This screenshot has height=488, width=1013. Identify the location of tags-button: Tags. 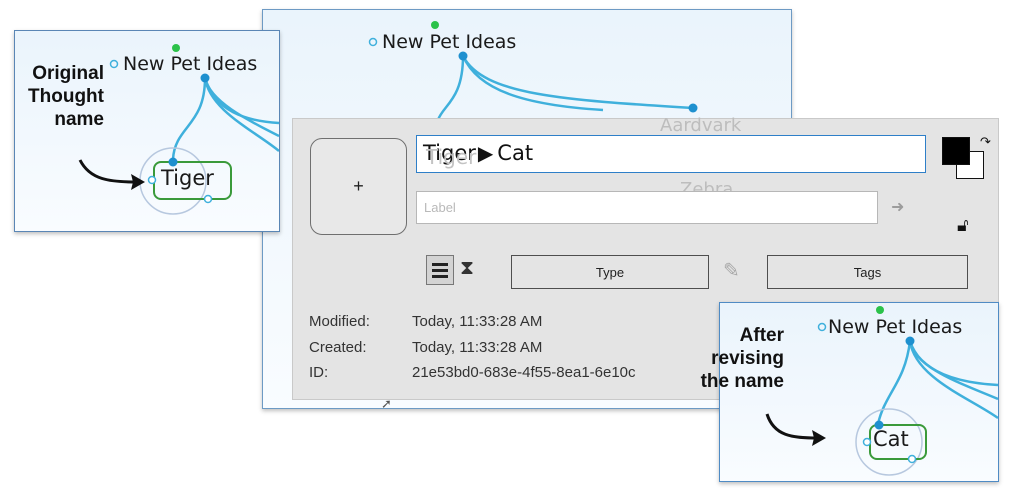
(867, 272).